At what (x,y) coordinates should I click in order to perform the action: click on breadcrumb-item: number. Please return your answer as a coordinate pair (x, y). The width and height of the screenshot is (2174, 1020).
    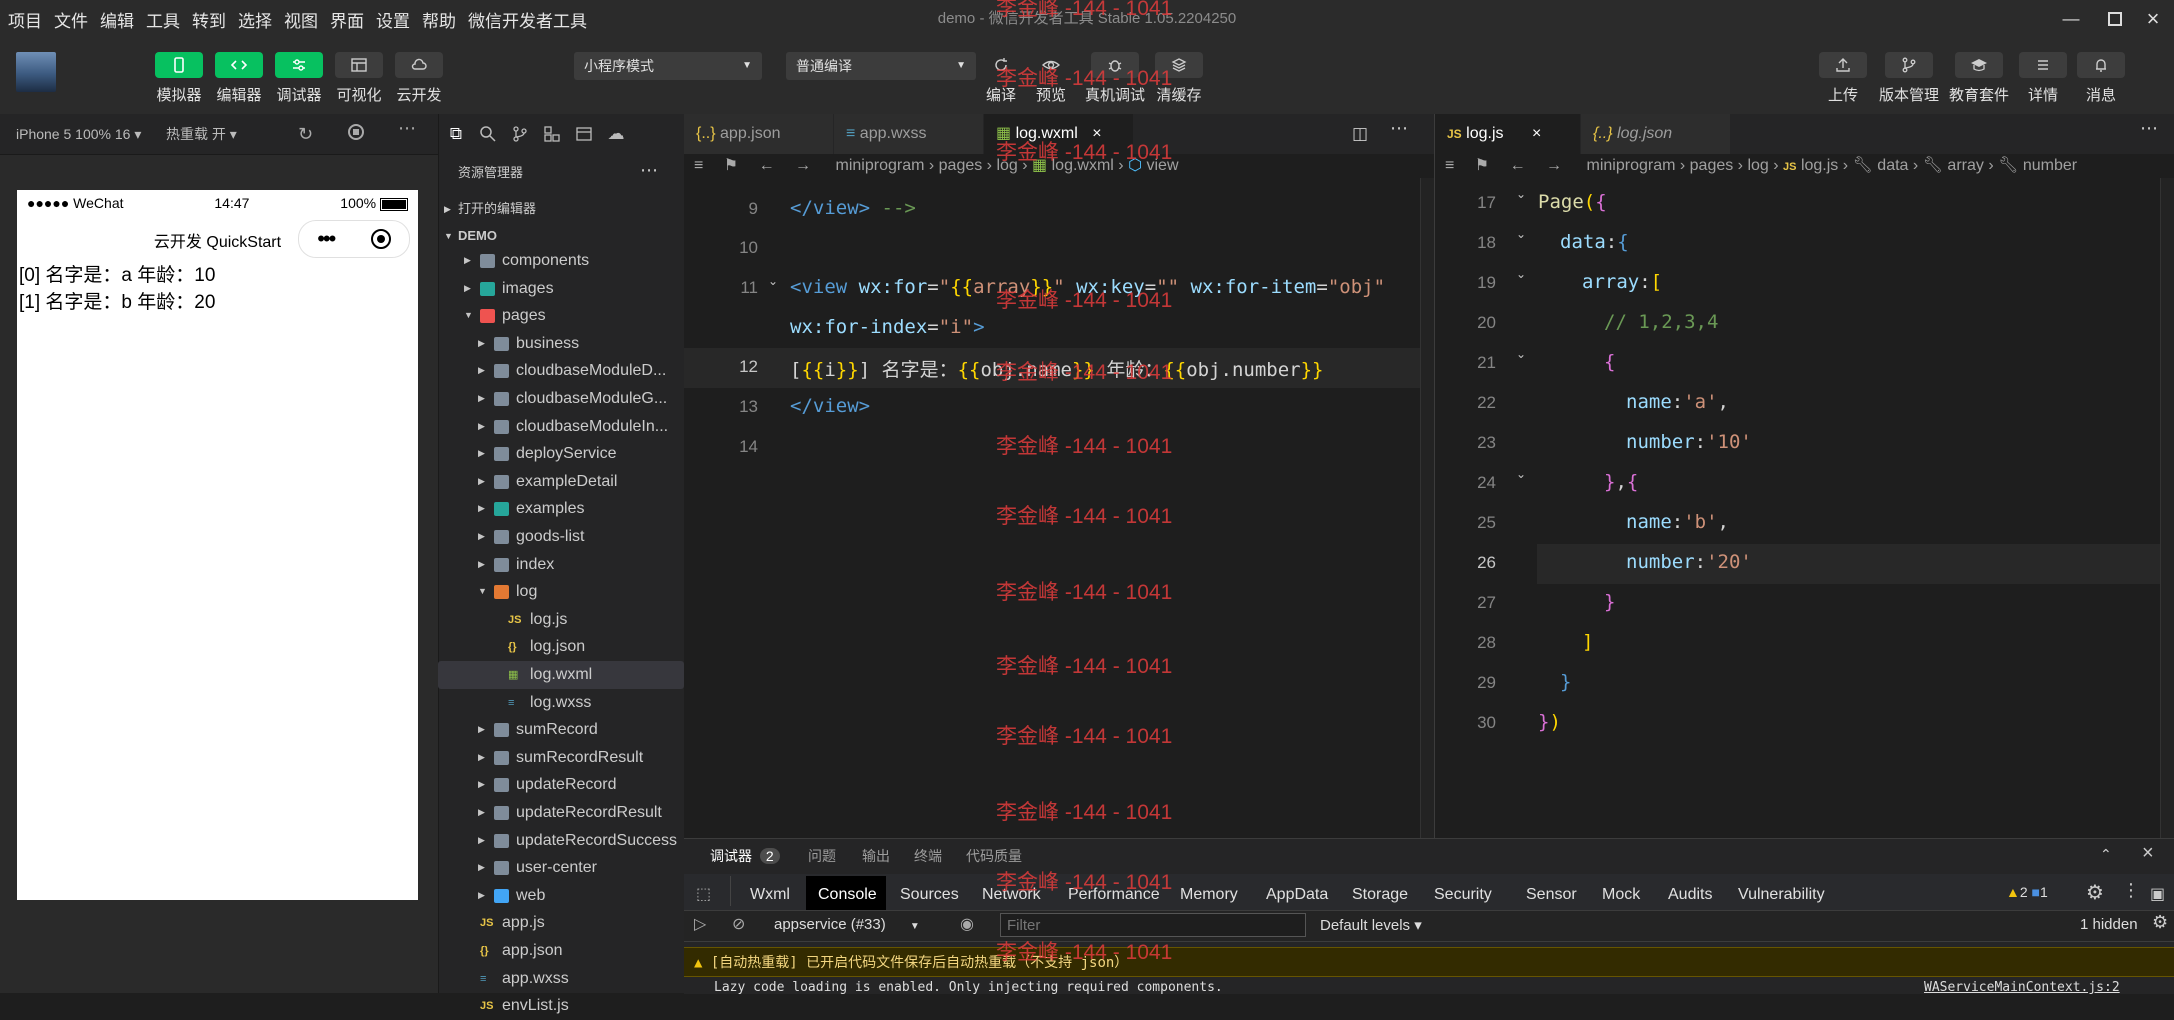
    Looking at the image, I should click on (2050, 165).